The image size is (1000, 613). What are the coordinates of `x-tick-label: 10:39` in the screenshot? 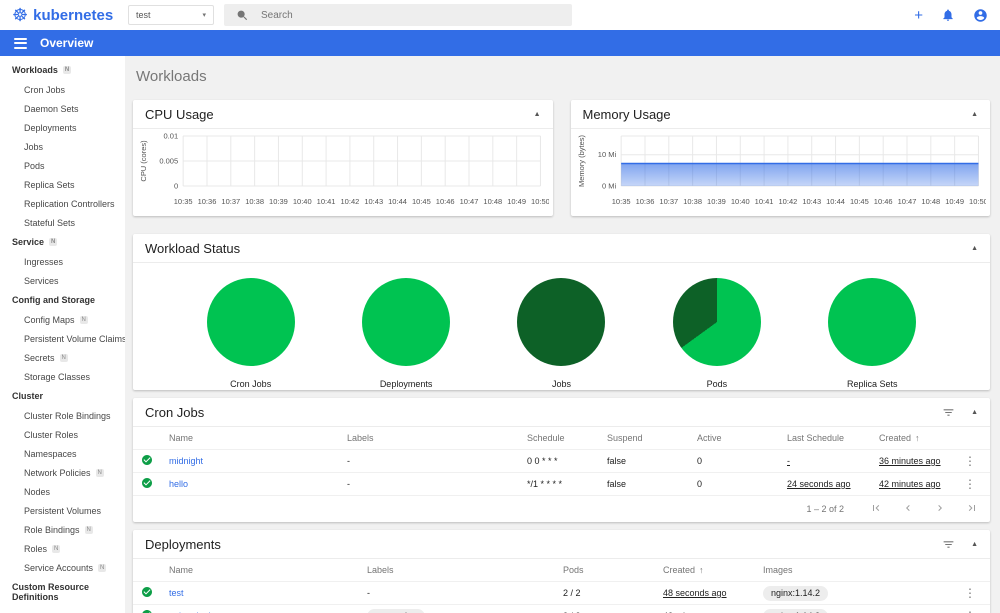 It's located at (716, 201).